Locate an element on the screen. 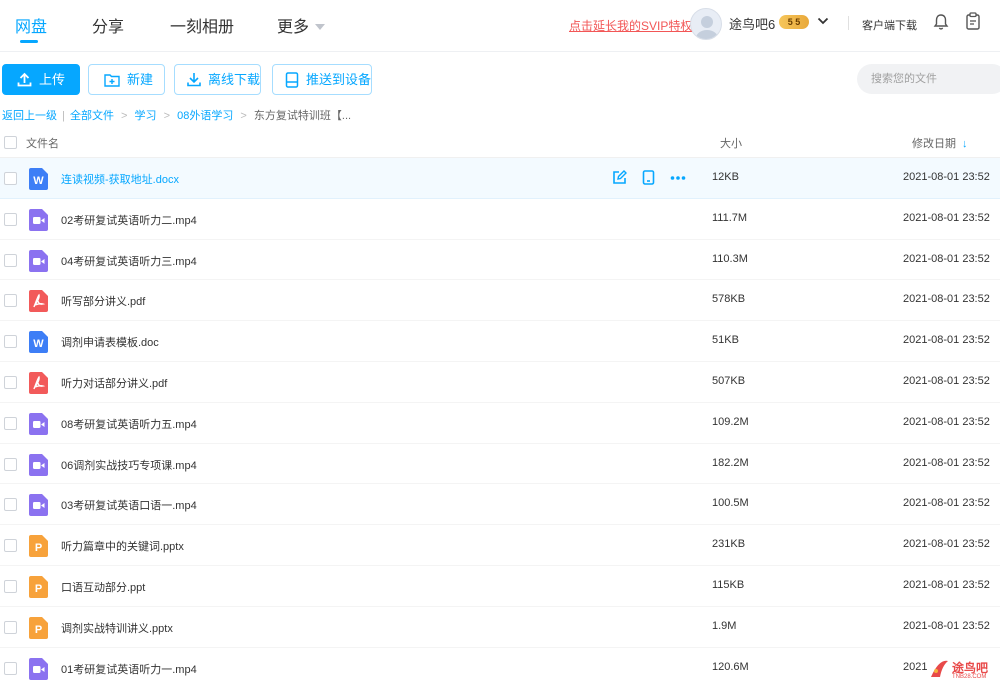 This screenshot has height=686, width=1000. edit-icon is located at coordinates (619, 179).